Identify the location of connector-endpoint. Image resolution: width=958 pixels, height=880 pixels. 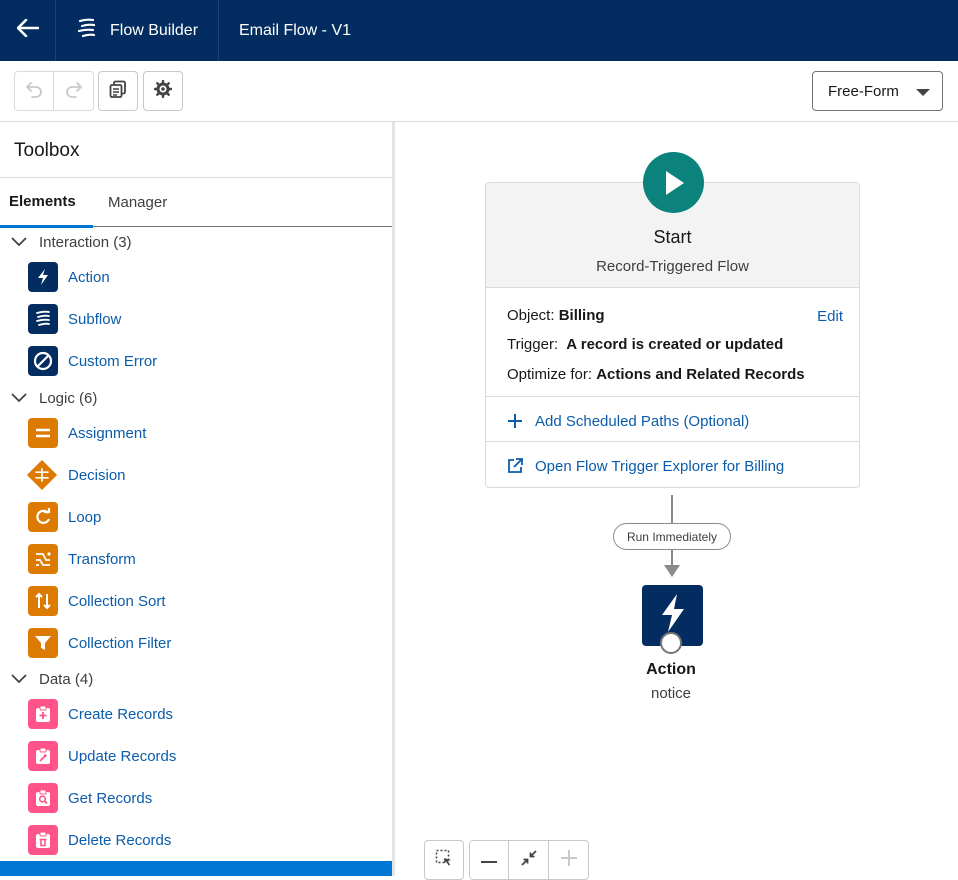
(671, 643).